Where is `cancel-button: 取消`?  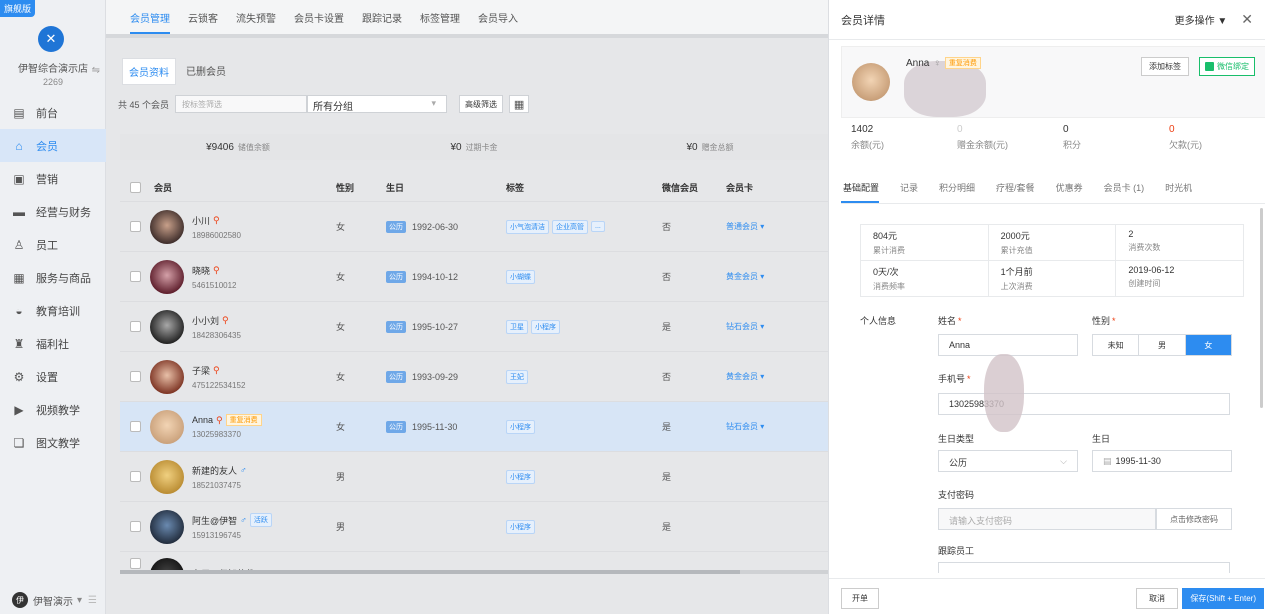 cancel-button: 取消 is located at coordinates (1157, 598).